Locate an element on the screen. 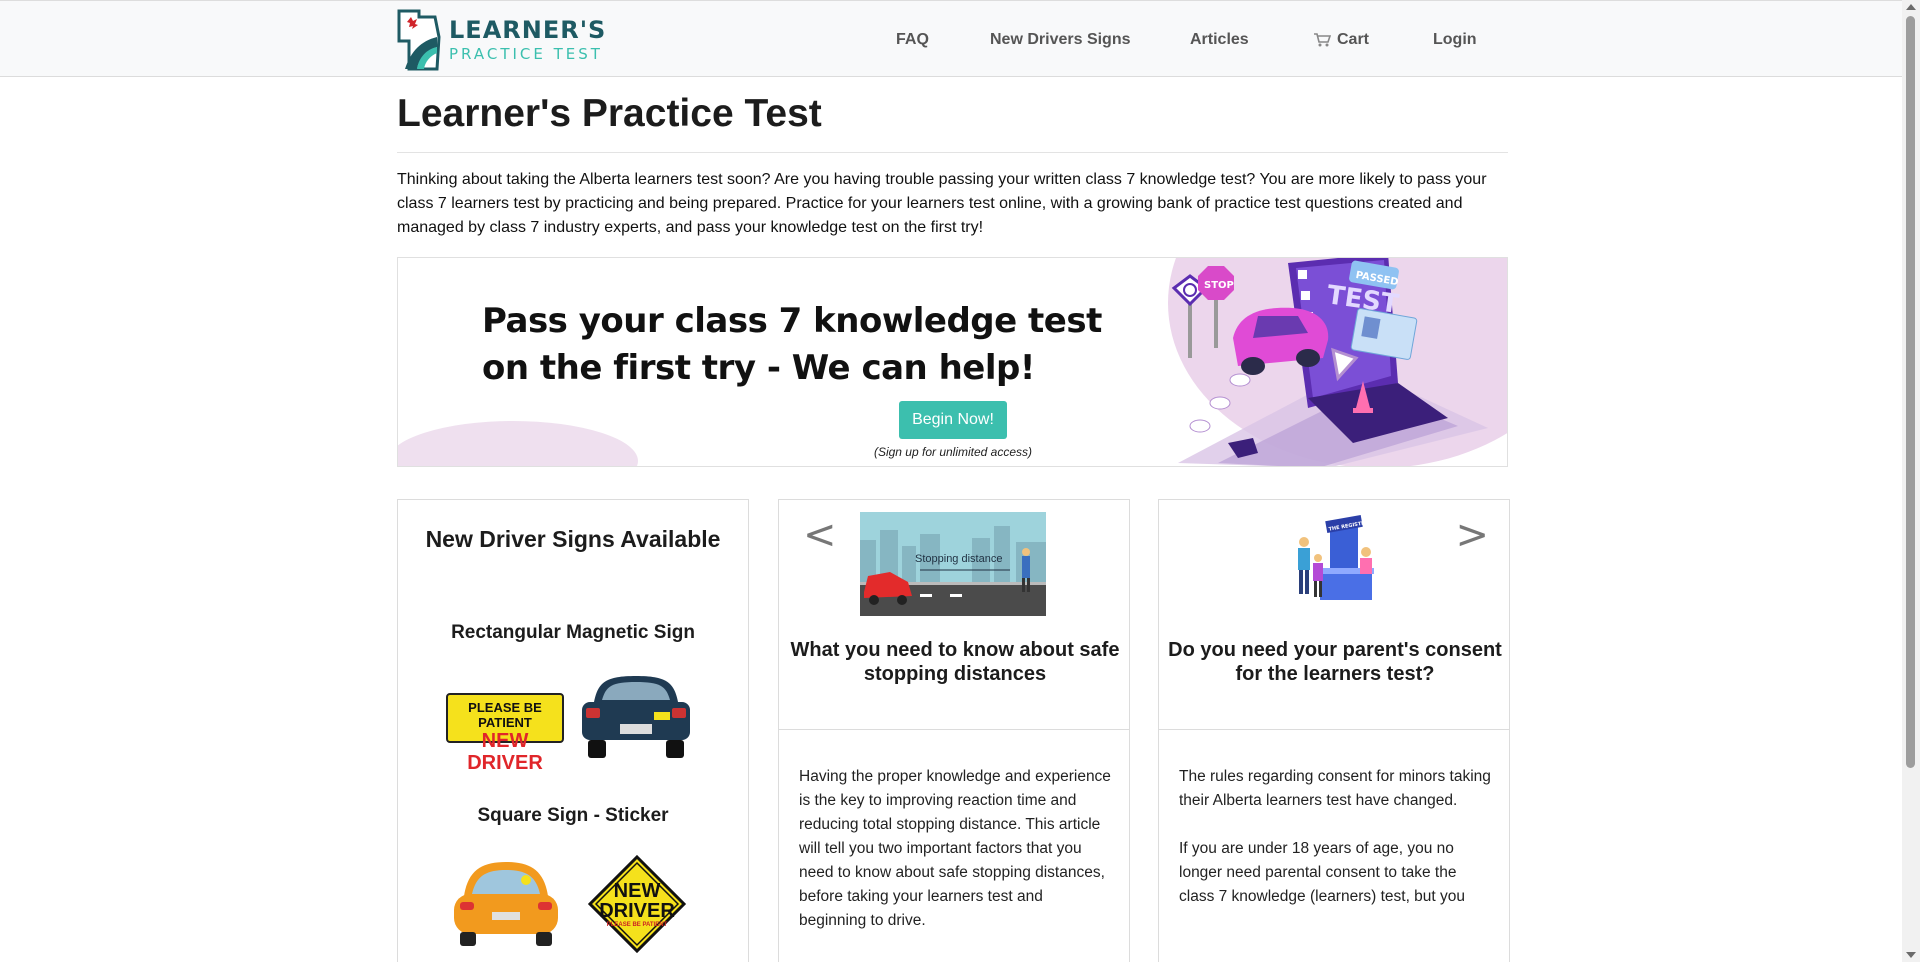 This screenshot has height=962, width=1920. logo-subtitle: PRACTICE TEST is located at coordinates (526, 54).